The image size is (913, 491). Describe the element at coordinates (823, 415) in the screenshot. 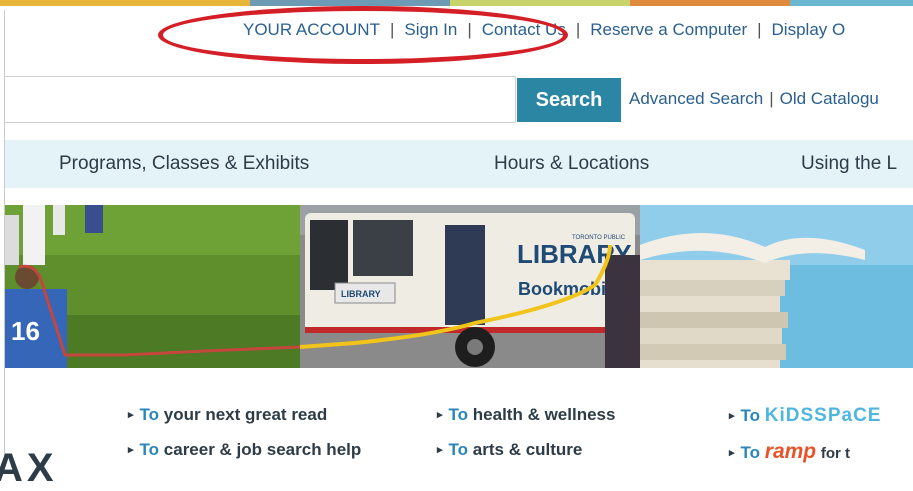

I see `kidsspace-logo: KiDSSPaCE` at that location.